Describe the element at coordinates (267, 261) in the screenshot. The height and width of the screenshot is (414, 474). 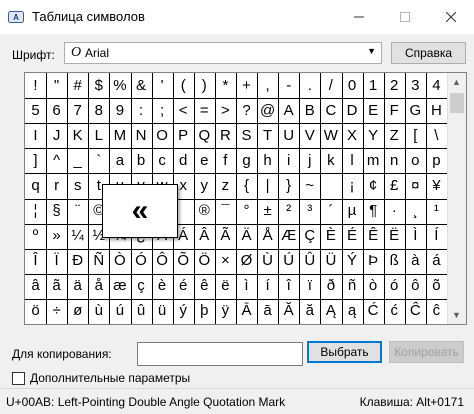
I see `char-cell: Ù` at that location.